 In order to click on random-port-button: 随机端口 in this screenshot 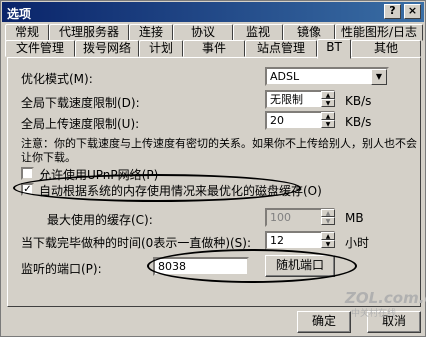, I will do `click(300, 266)`.